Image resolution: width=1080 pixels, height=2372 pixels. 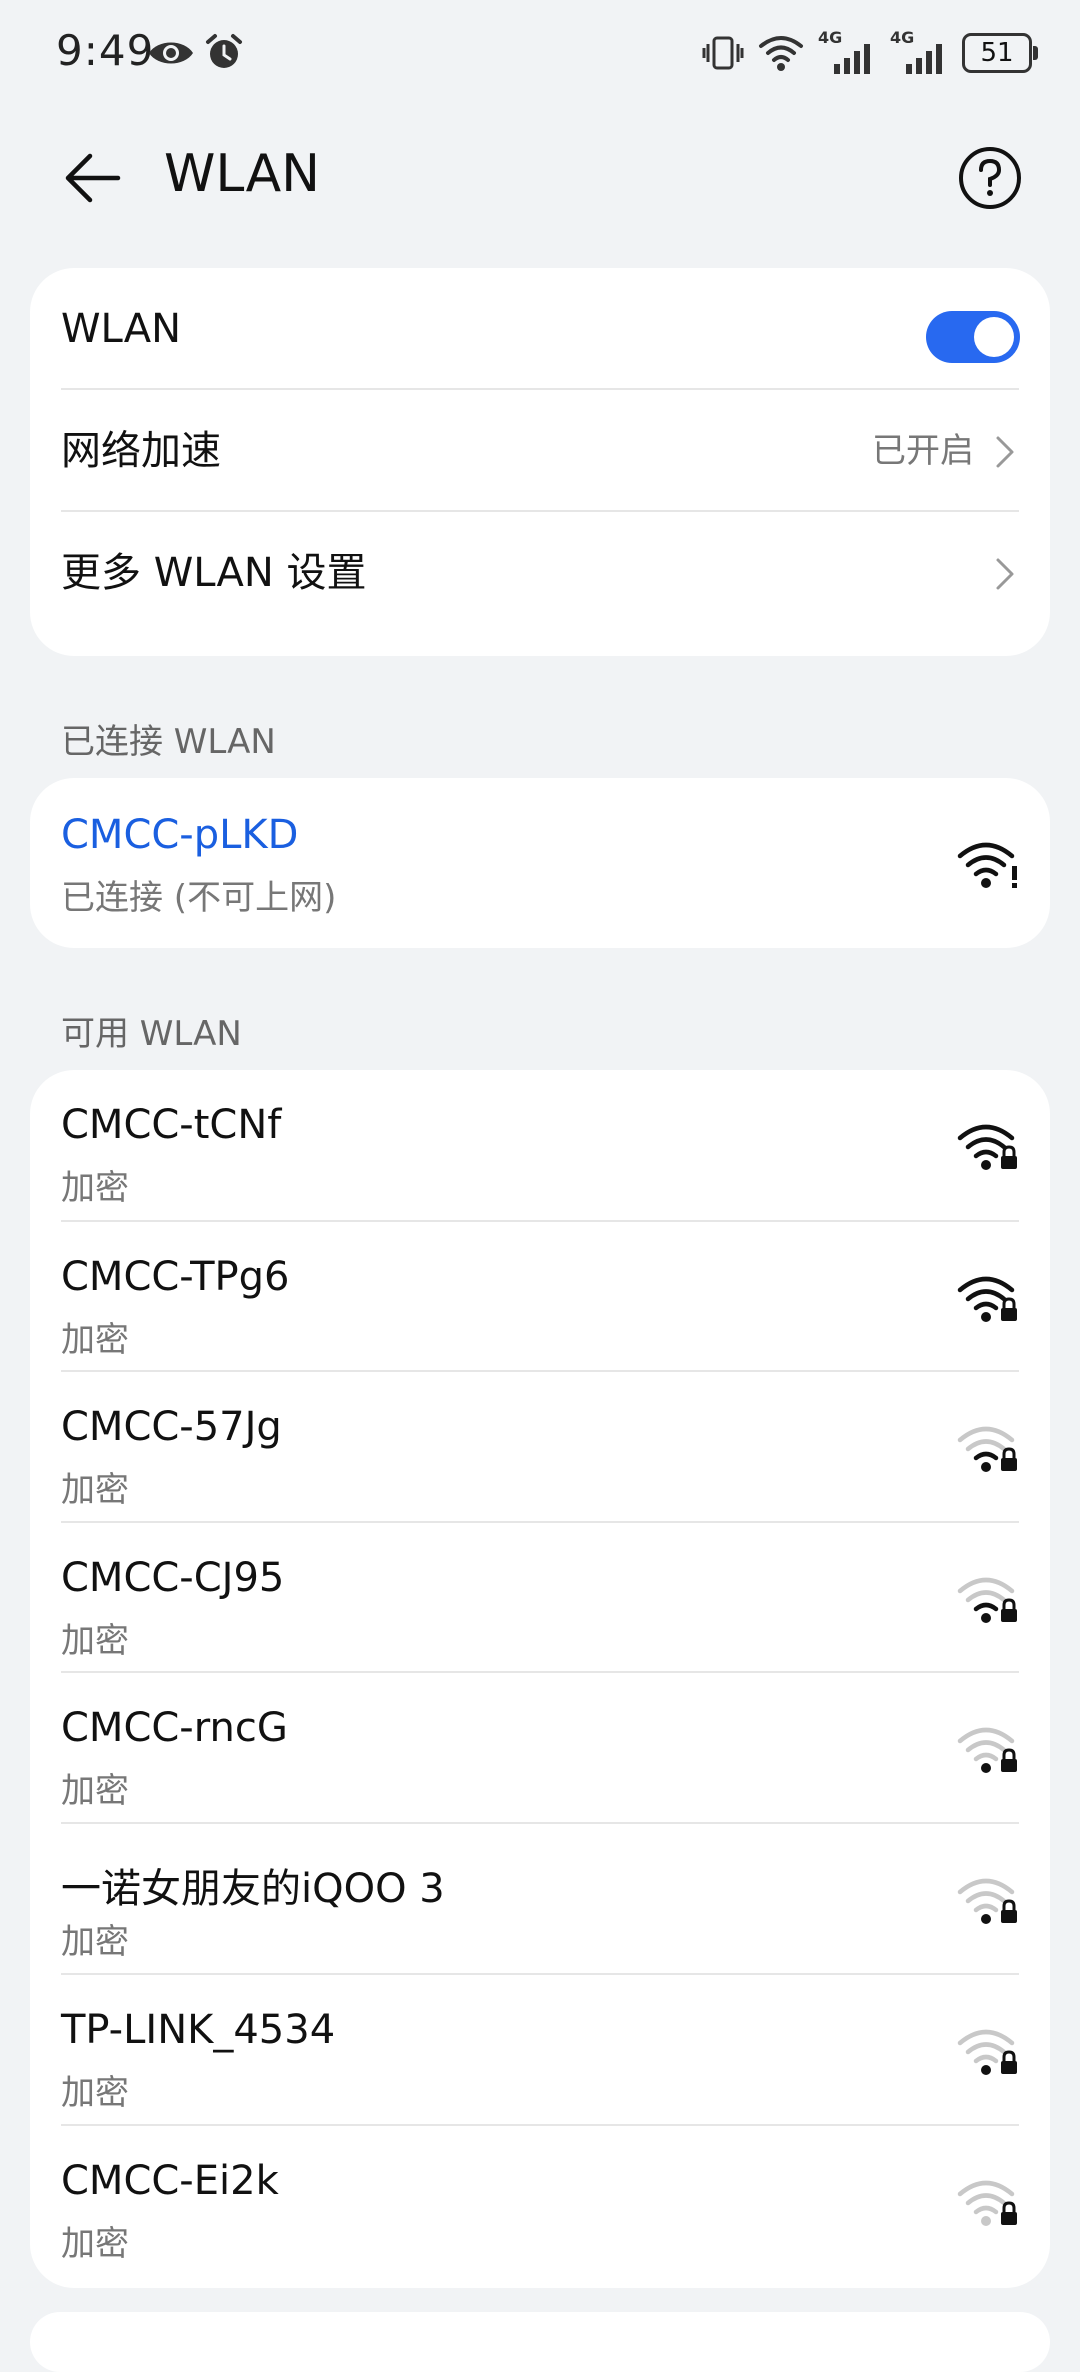 I want to click on more-wlan-settings-row: 更多 WLAN 设置, so click(x=540, y=573).